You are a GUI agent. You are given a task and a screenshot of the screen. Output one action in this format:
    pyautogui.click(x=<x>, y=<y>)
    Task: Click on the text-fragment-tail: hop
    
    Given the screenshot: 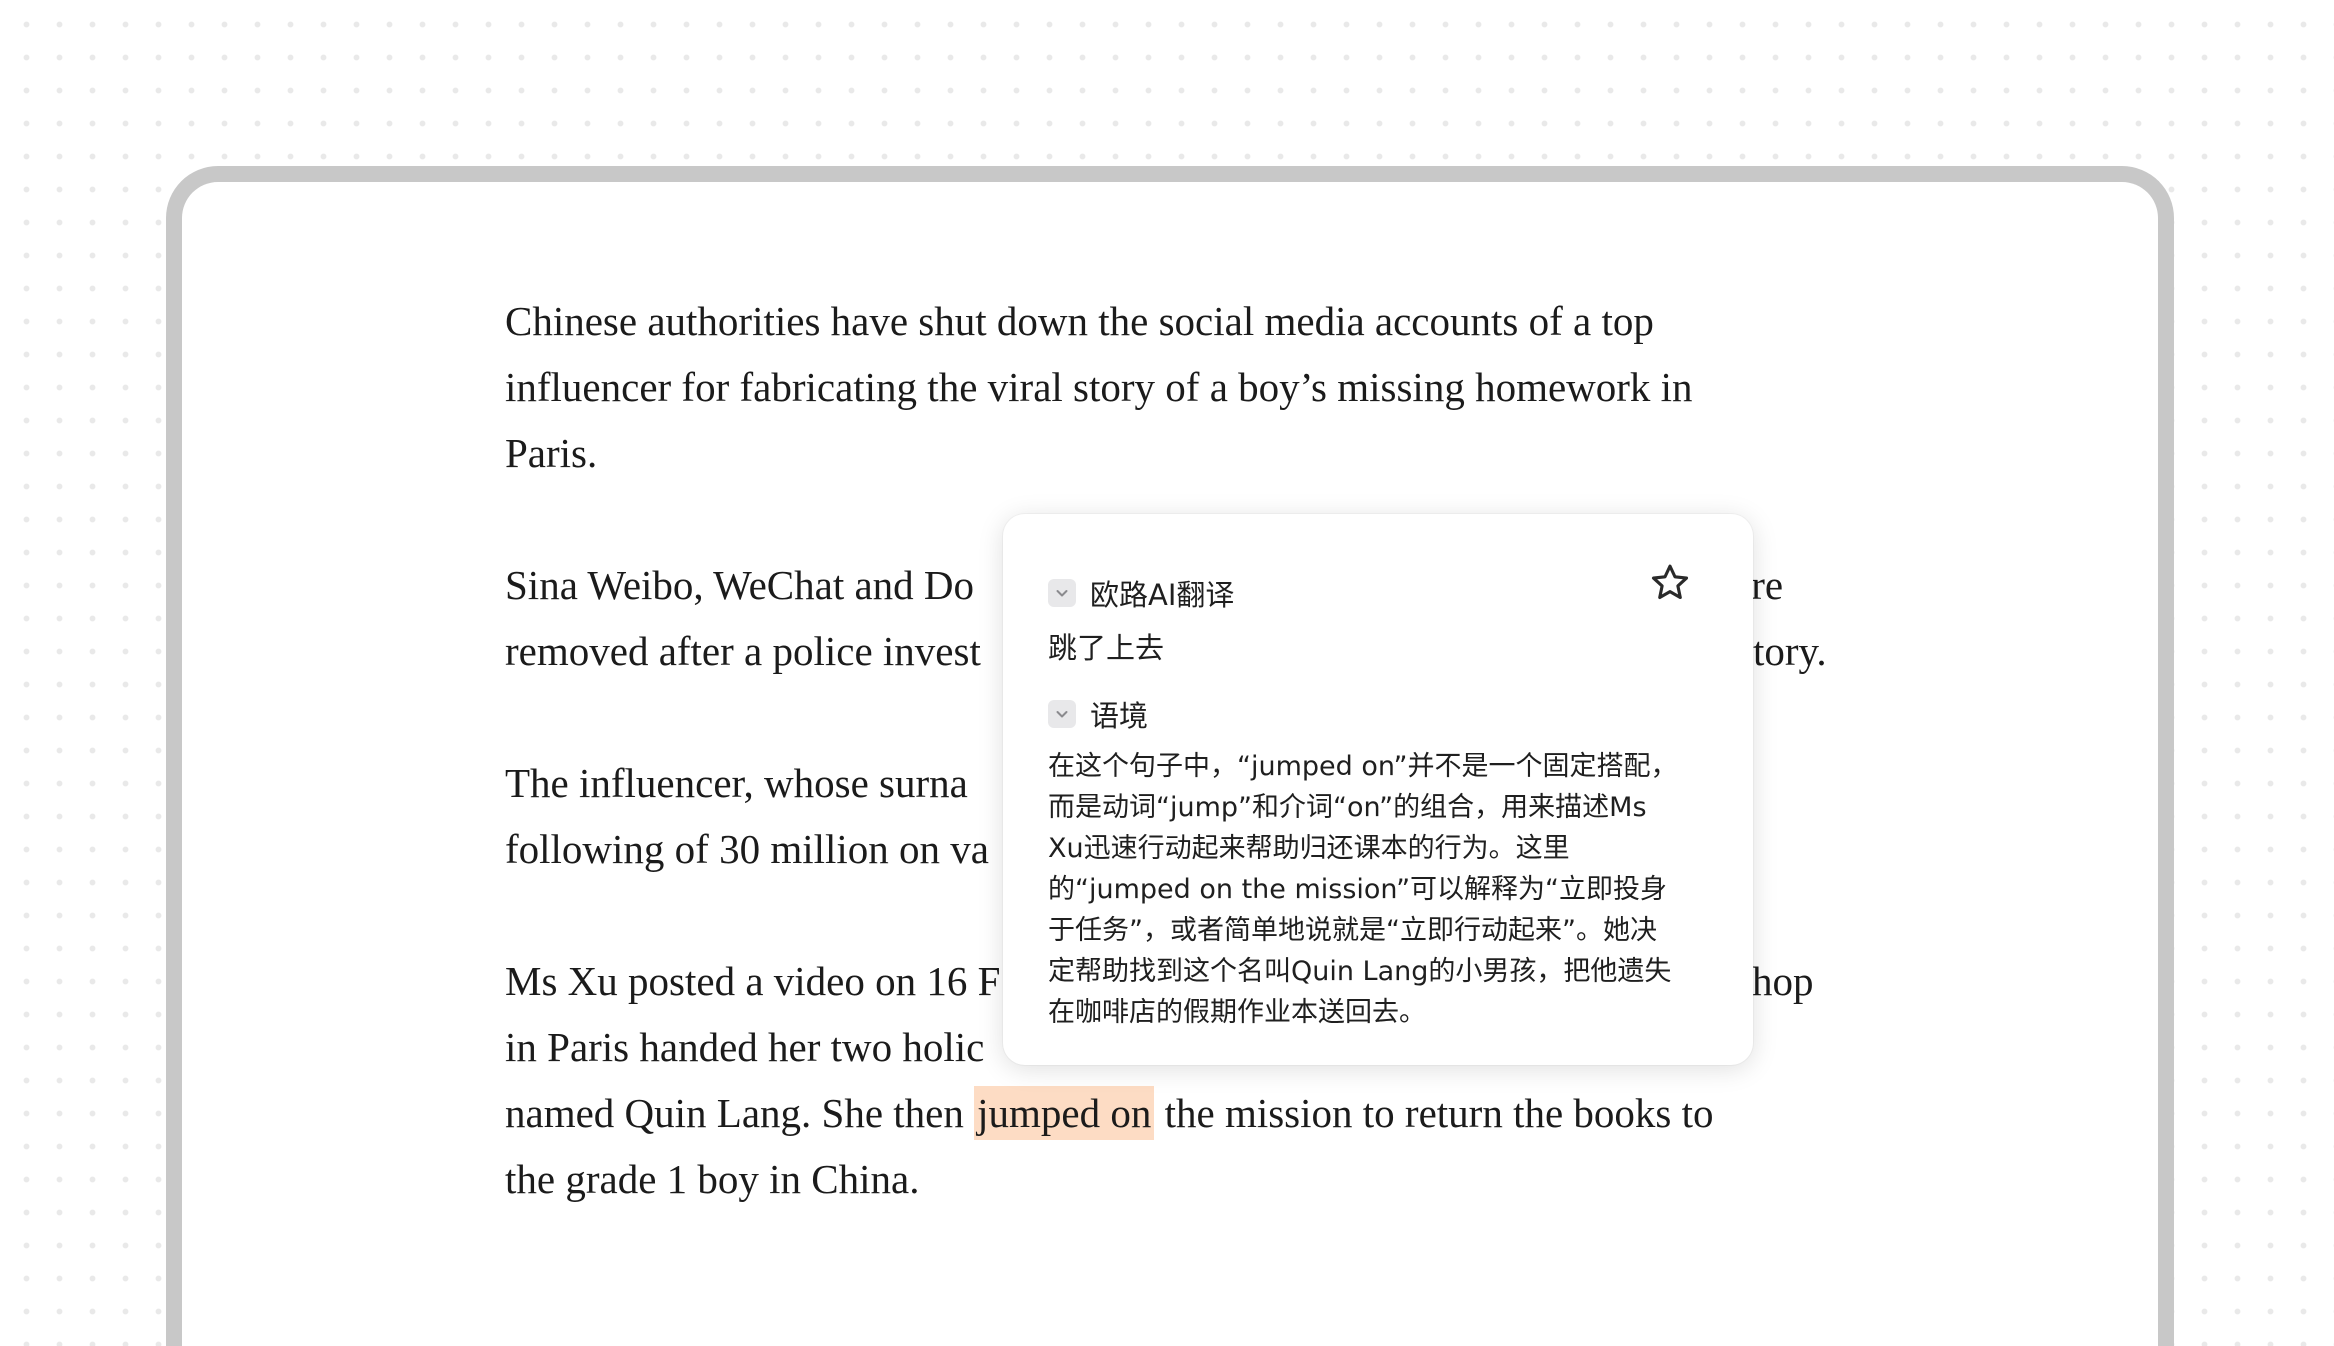 What is the action you would take?
    pyautogui.click(x=1783, y=981)
    